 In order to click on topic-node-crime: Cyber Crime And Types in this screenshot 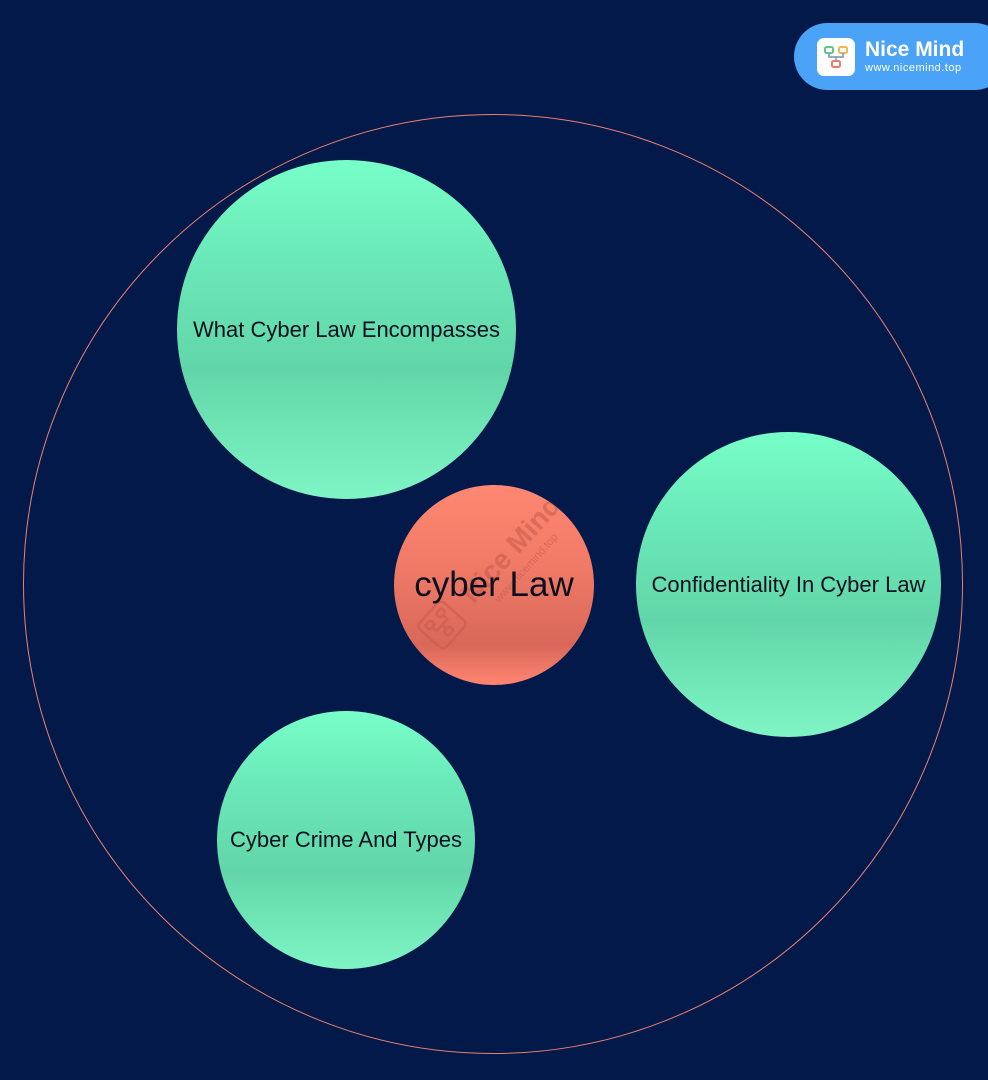, I will do `click(346, 840)`.